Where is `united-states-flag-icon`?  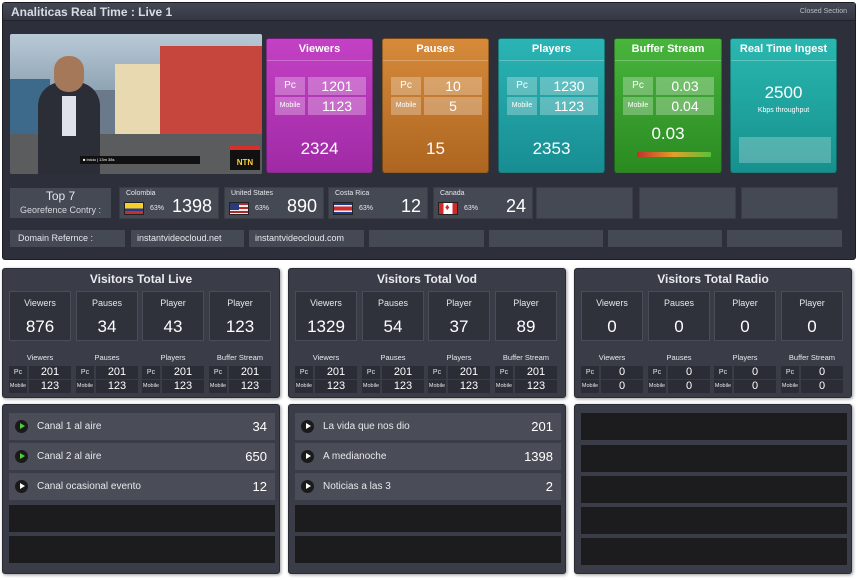
united-states-flag-icon is located at coordinates (239, 208).